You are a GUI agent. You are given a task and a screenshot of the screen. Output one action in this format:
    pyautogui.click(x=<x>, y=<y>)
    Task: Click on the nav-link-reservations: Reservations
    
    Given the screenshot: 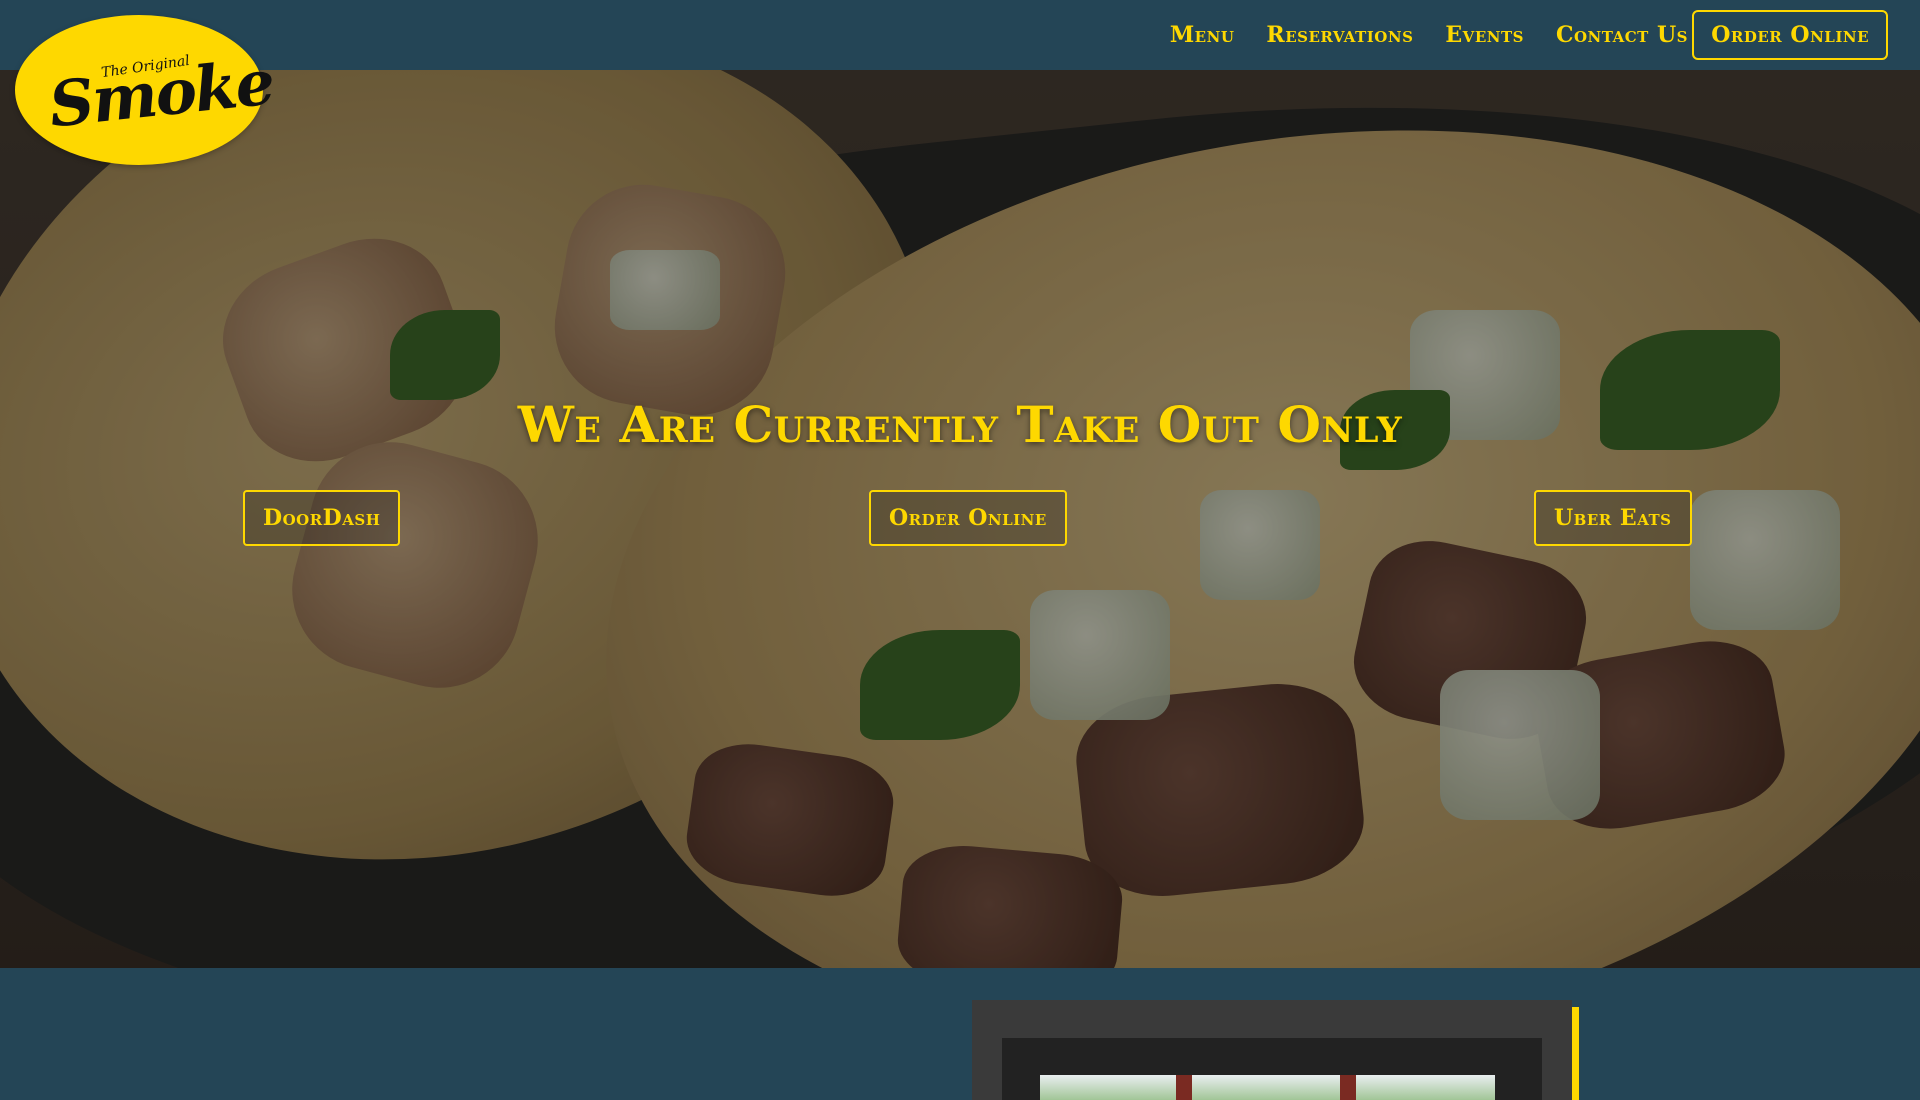 What is the action you would take?
    pyautogui.click(x=1339, y=35)
    